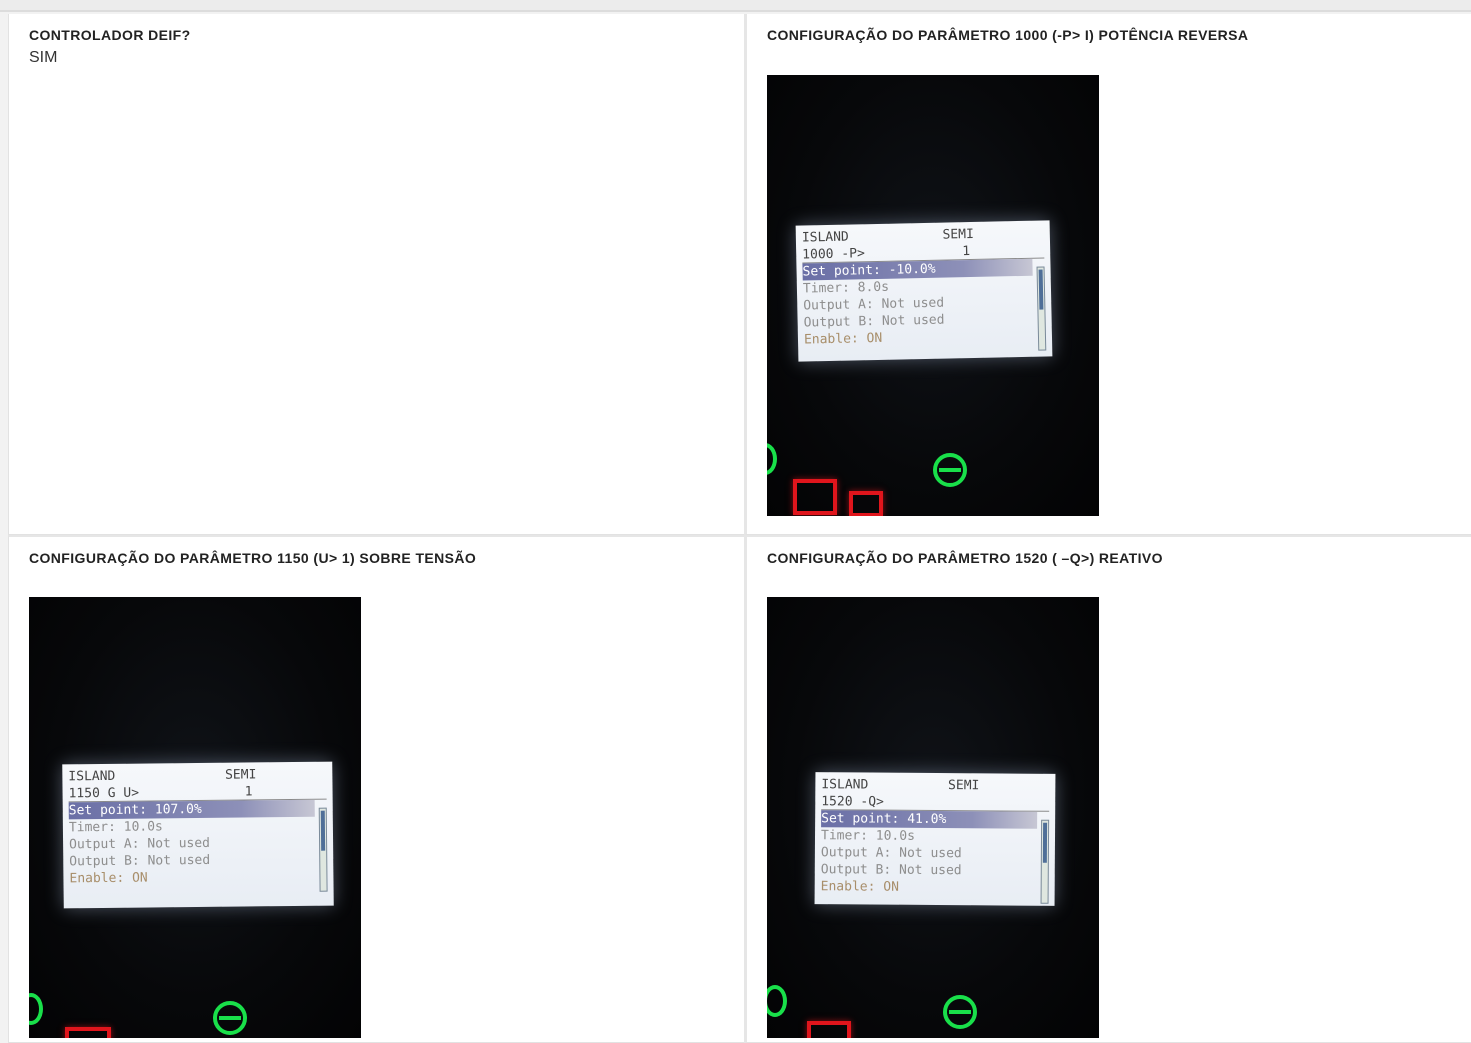 This screenshot has height=1043, width=1471. Describe the element at coordinates (43, 57) in the screenshot. I see `field-value: SIM` at that location.